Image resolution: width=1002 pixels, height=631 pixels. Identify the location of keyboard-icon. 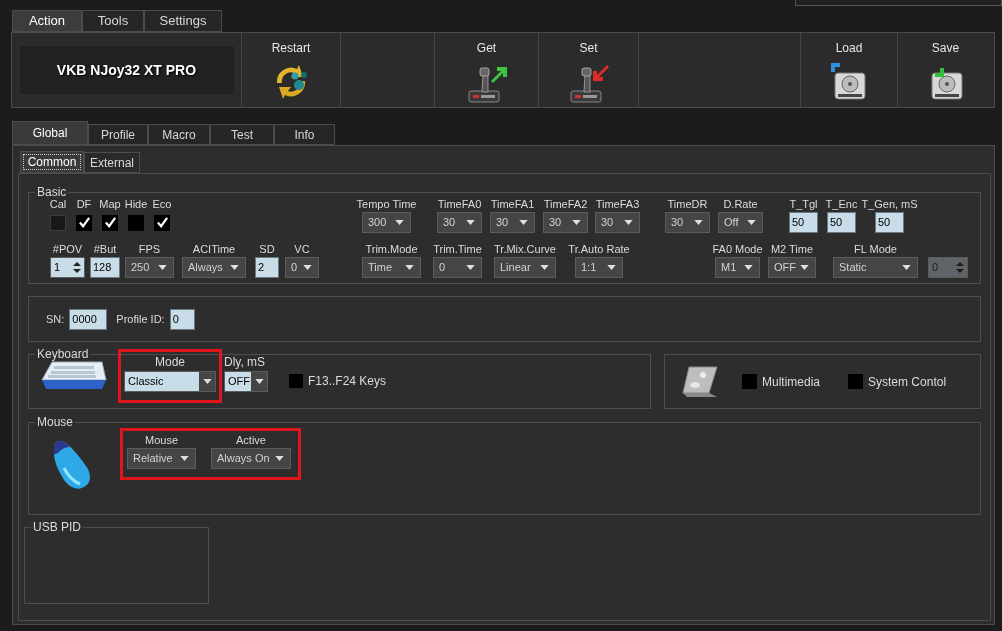
(74, 376).